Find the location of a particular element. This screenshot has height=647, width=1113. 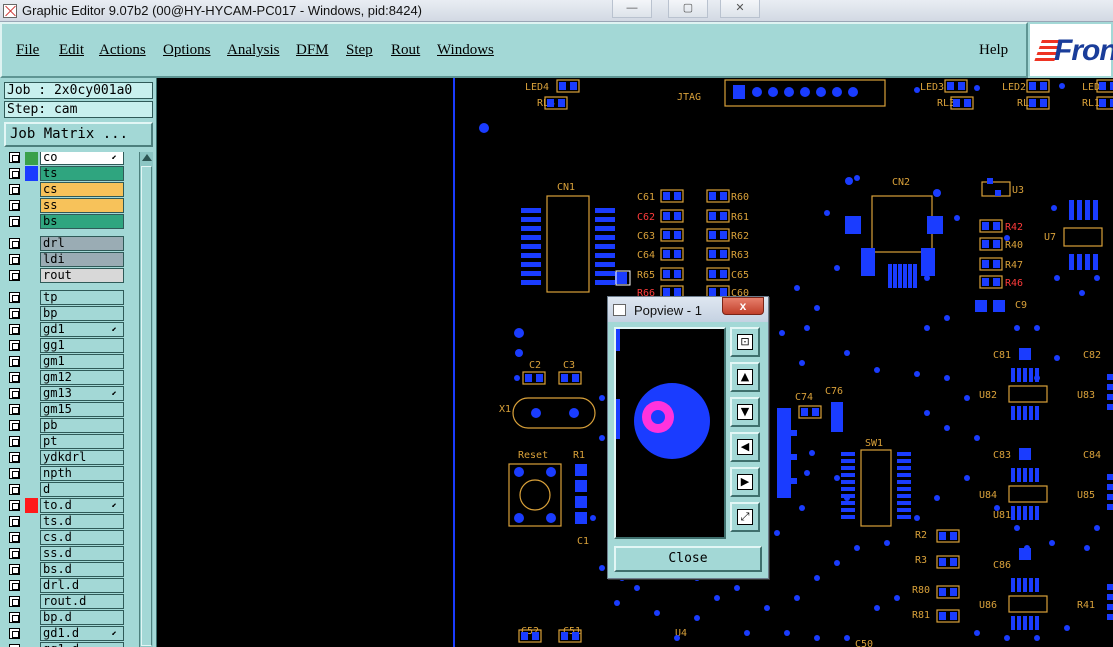

layer-name: bp is located at coordinates (82, 313).